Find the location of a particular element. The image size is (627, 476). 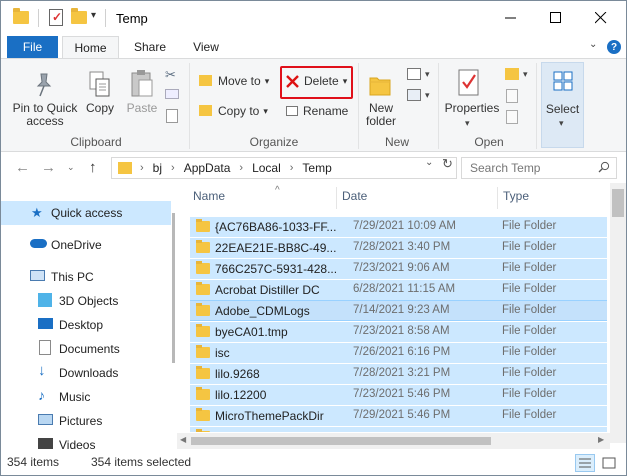

close-button is located at coordinates (600, 18).